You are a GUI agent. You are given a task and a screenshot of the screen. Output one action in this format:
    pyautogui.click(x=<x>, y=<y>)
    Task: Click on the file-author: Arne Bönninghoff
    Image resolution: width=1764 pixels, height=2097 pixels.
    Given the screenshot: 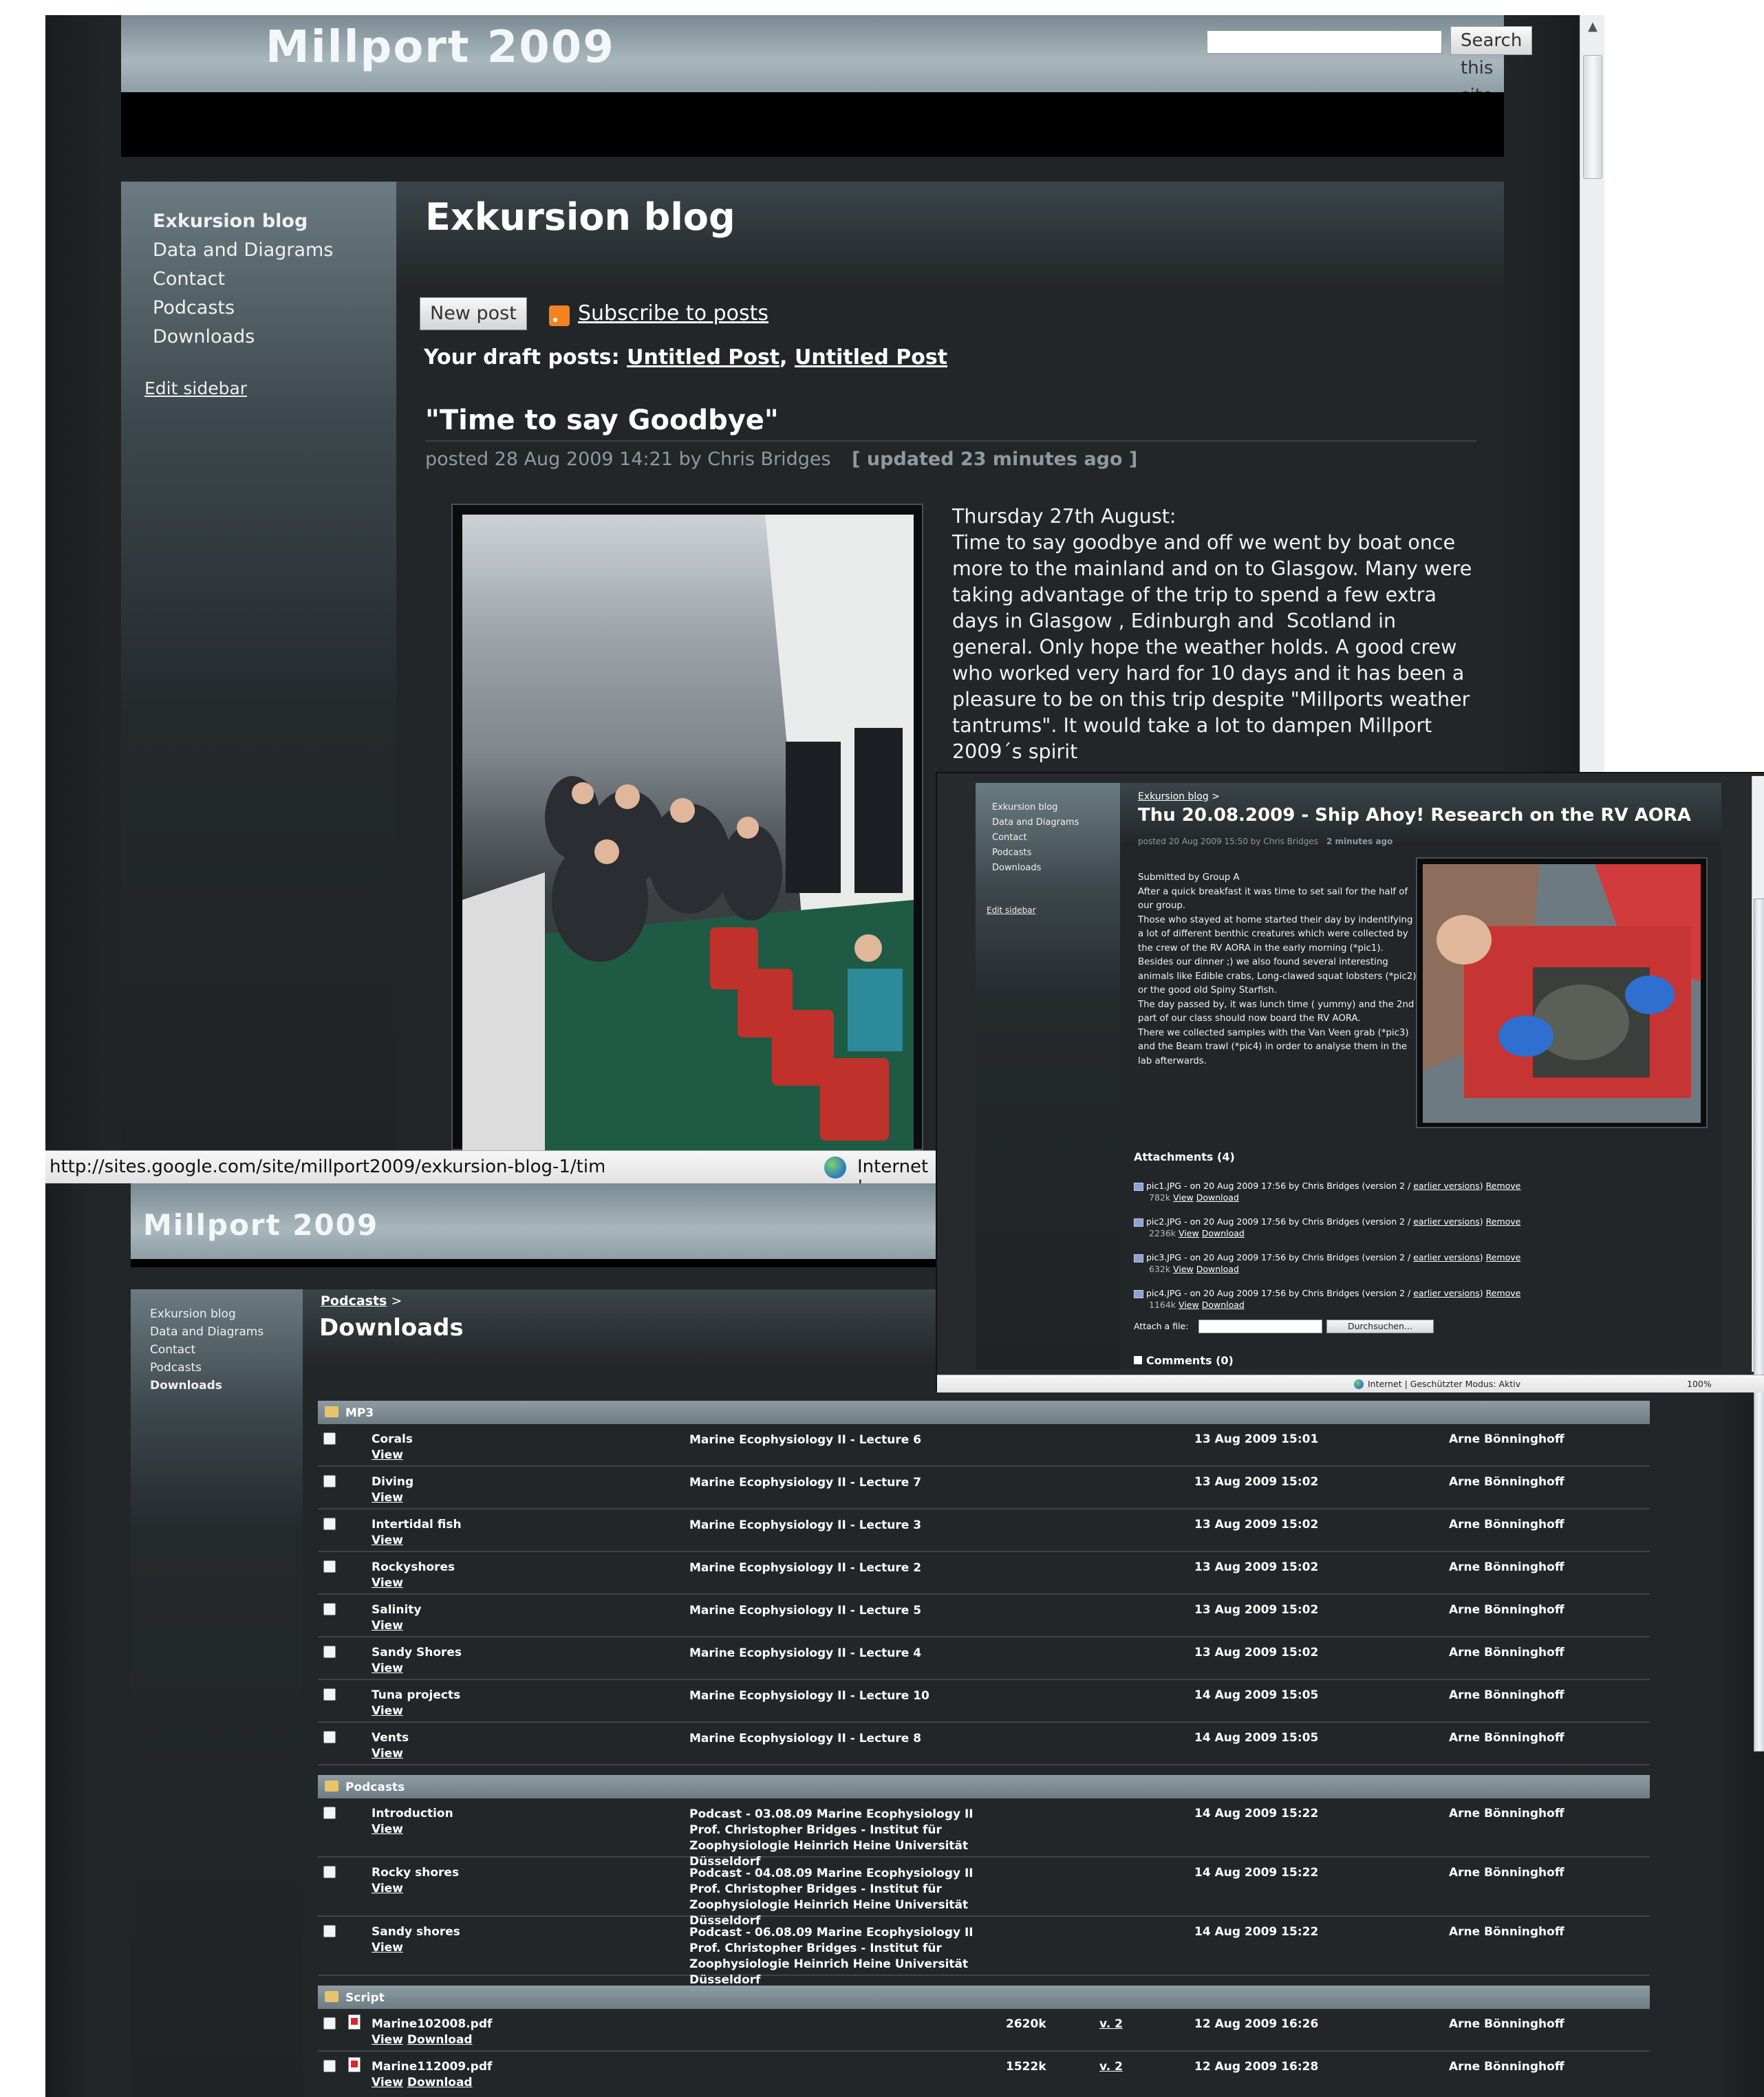 What is the action you would take?
    pyautogui.click(x=1506, y=1873)
    